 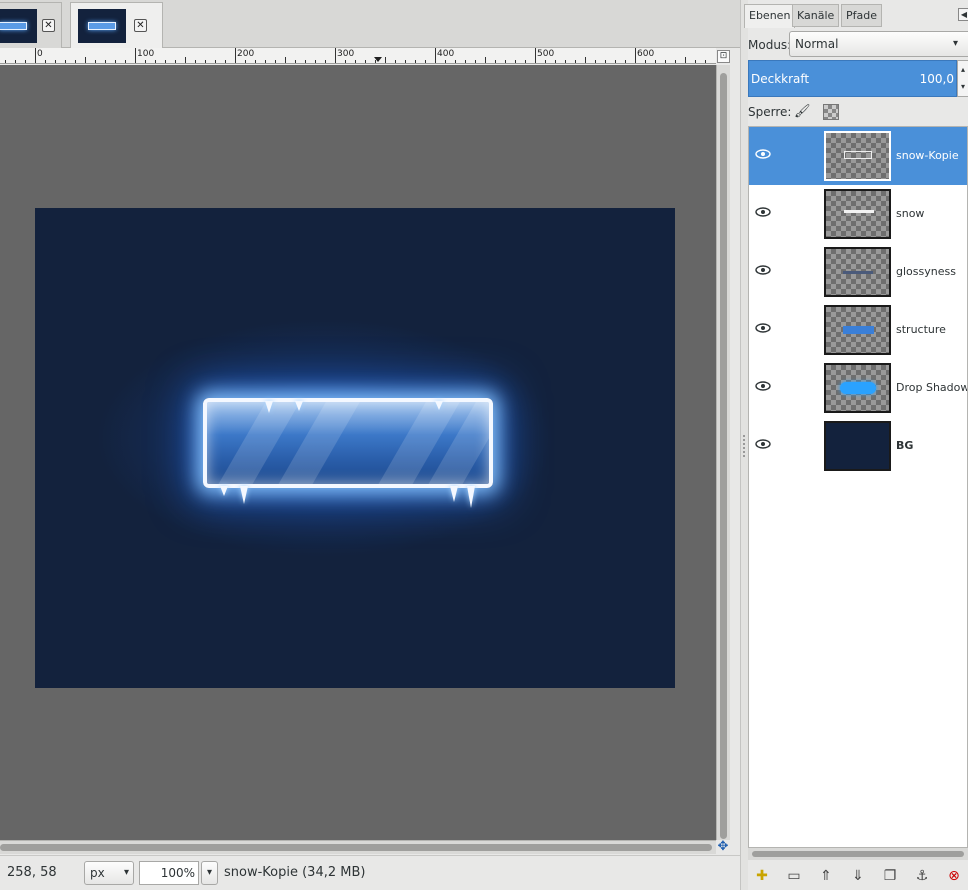 I want to click on image-tab-1: ✕, so click(x=31, y=25).